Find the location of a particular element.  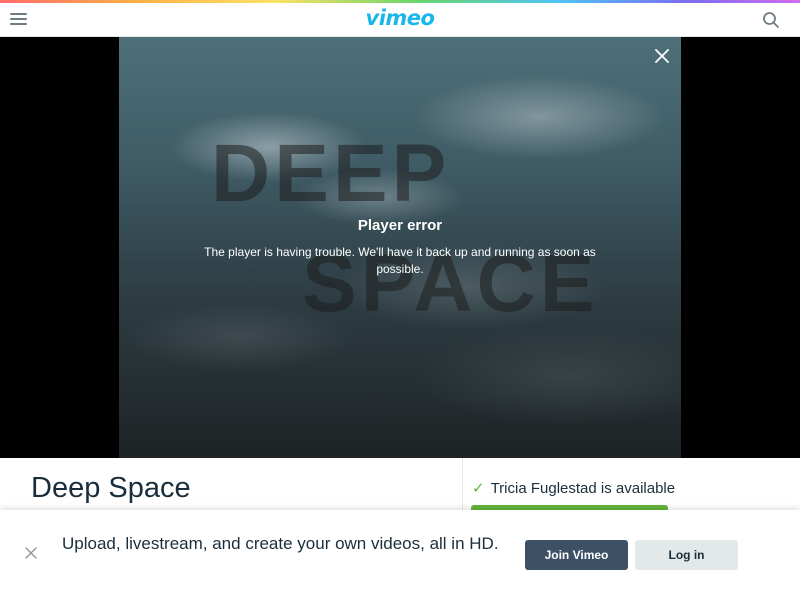

log-in-button: Log in is located at coordinates (686, 555).